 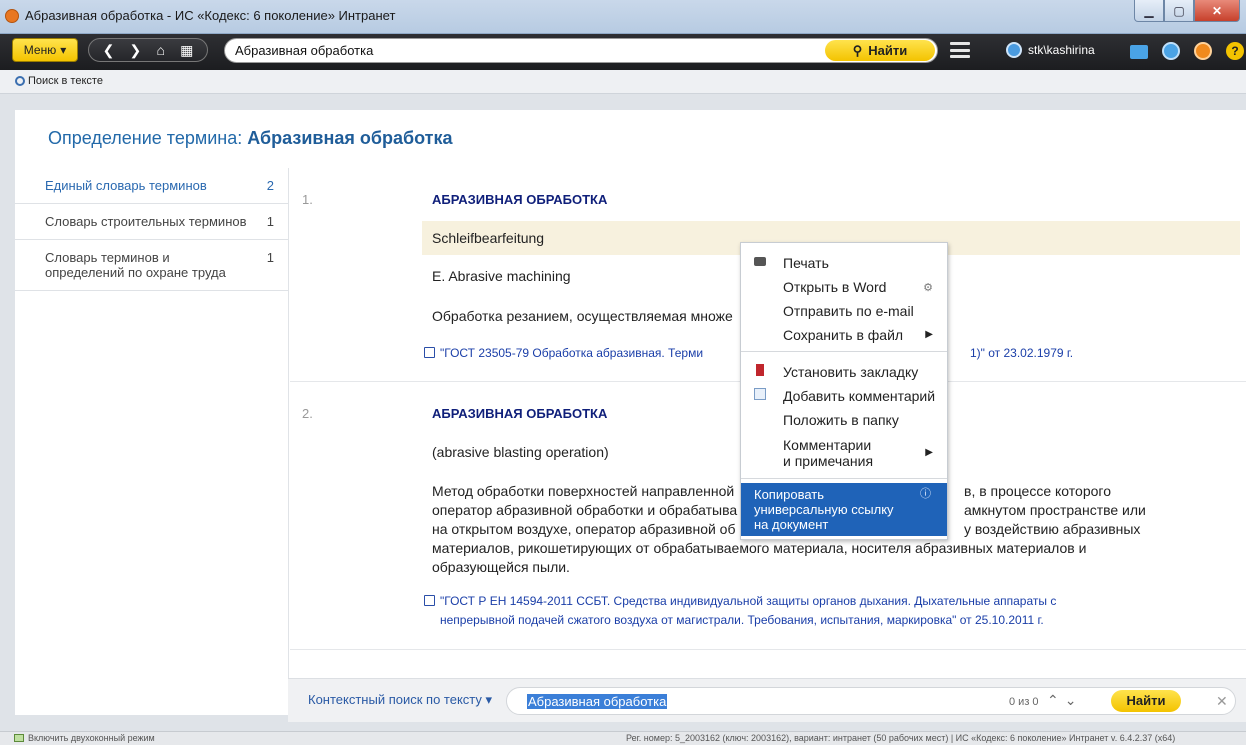 I want to click on forward-arrow-icon: ❯, so click(x=136, y=50).